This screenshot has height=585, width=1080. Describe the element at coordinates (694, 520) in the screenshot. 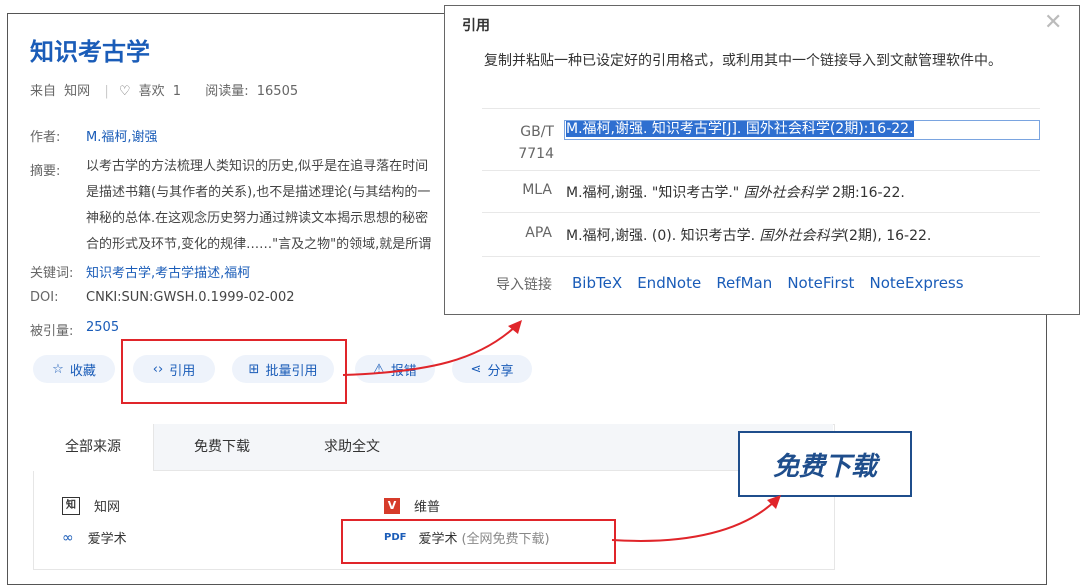

I see `arrow-to-callout` at that location.